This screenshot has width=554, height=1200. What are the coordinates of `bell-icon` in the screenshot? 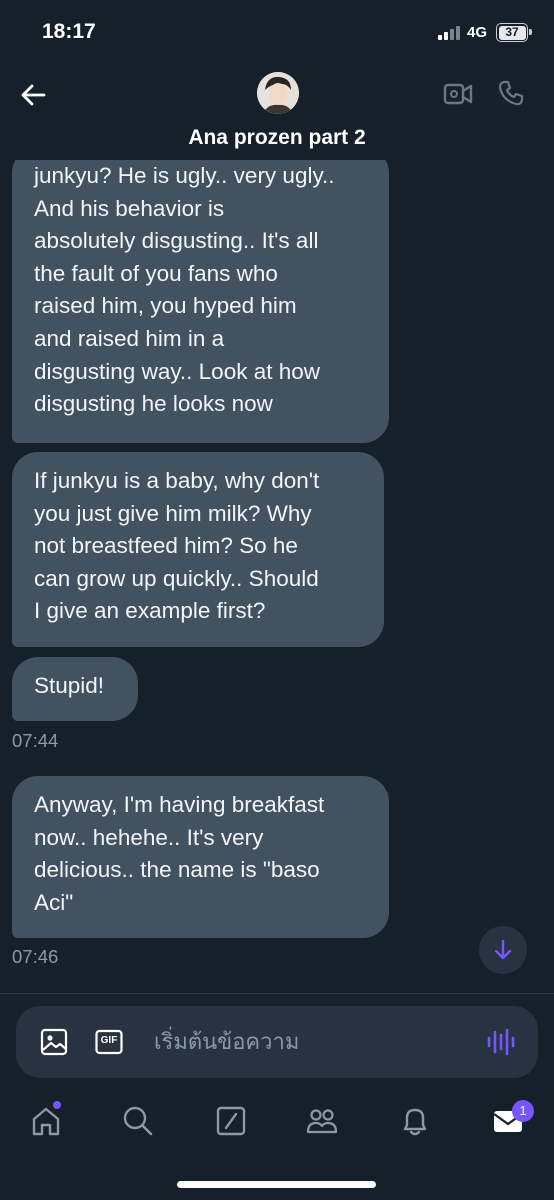 It's located at (415, 1122).